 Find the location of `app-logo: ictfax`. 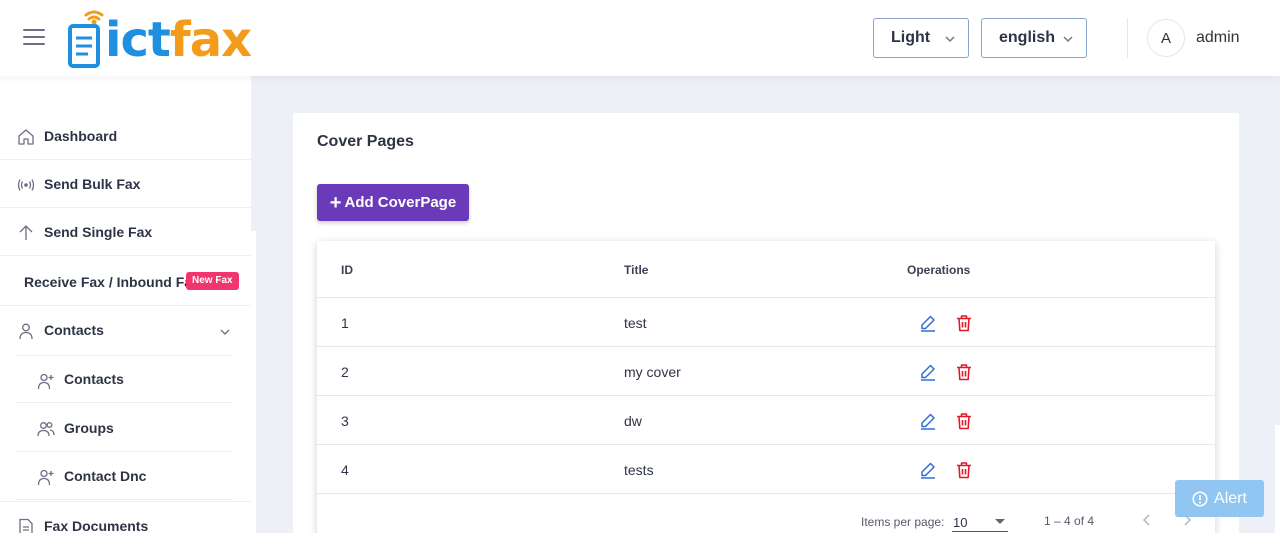

app-logo: ictfax is located at coordinates (172, 38).